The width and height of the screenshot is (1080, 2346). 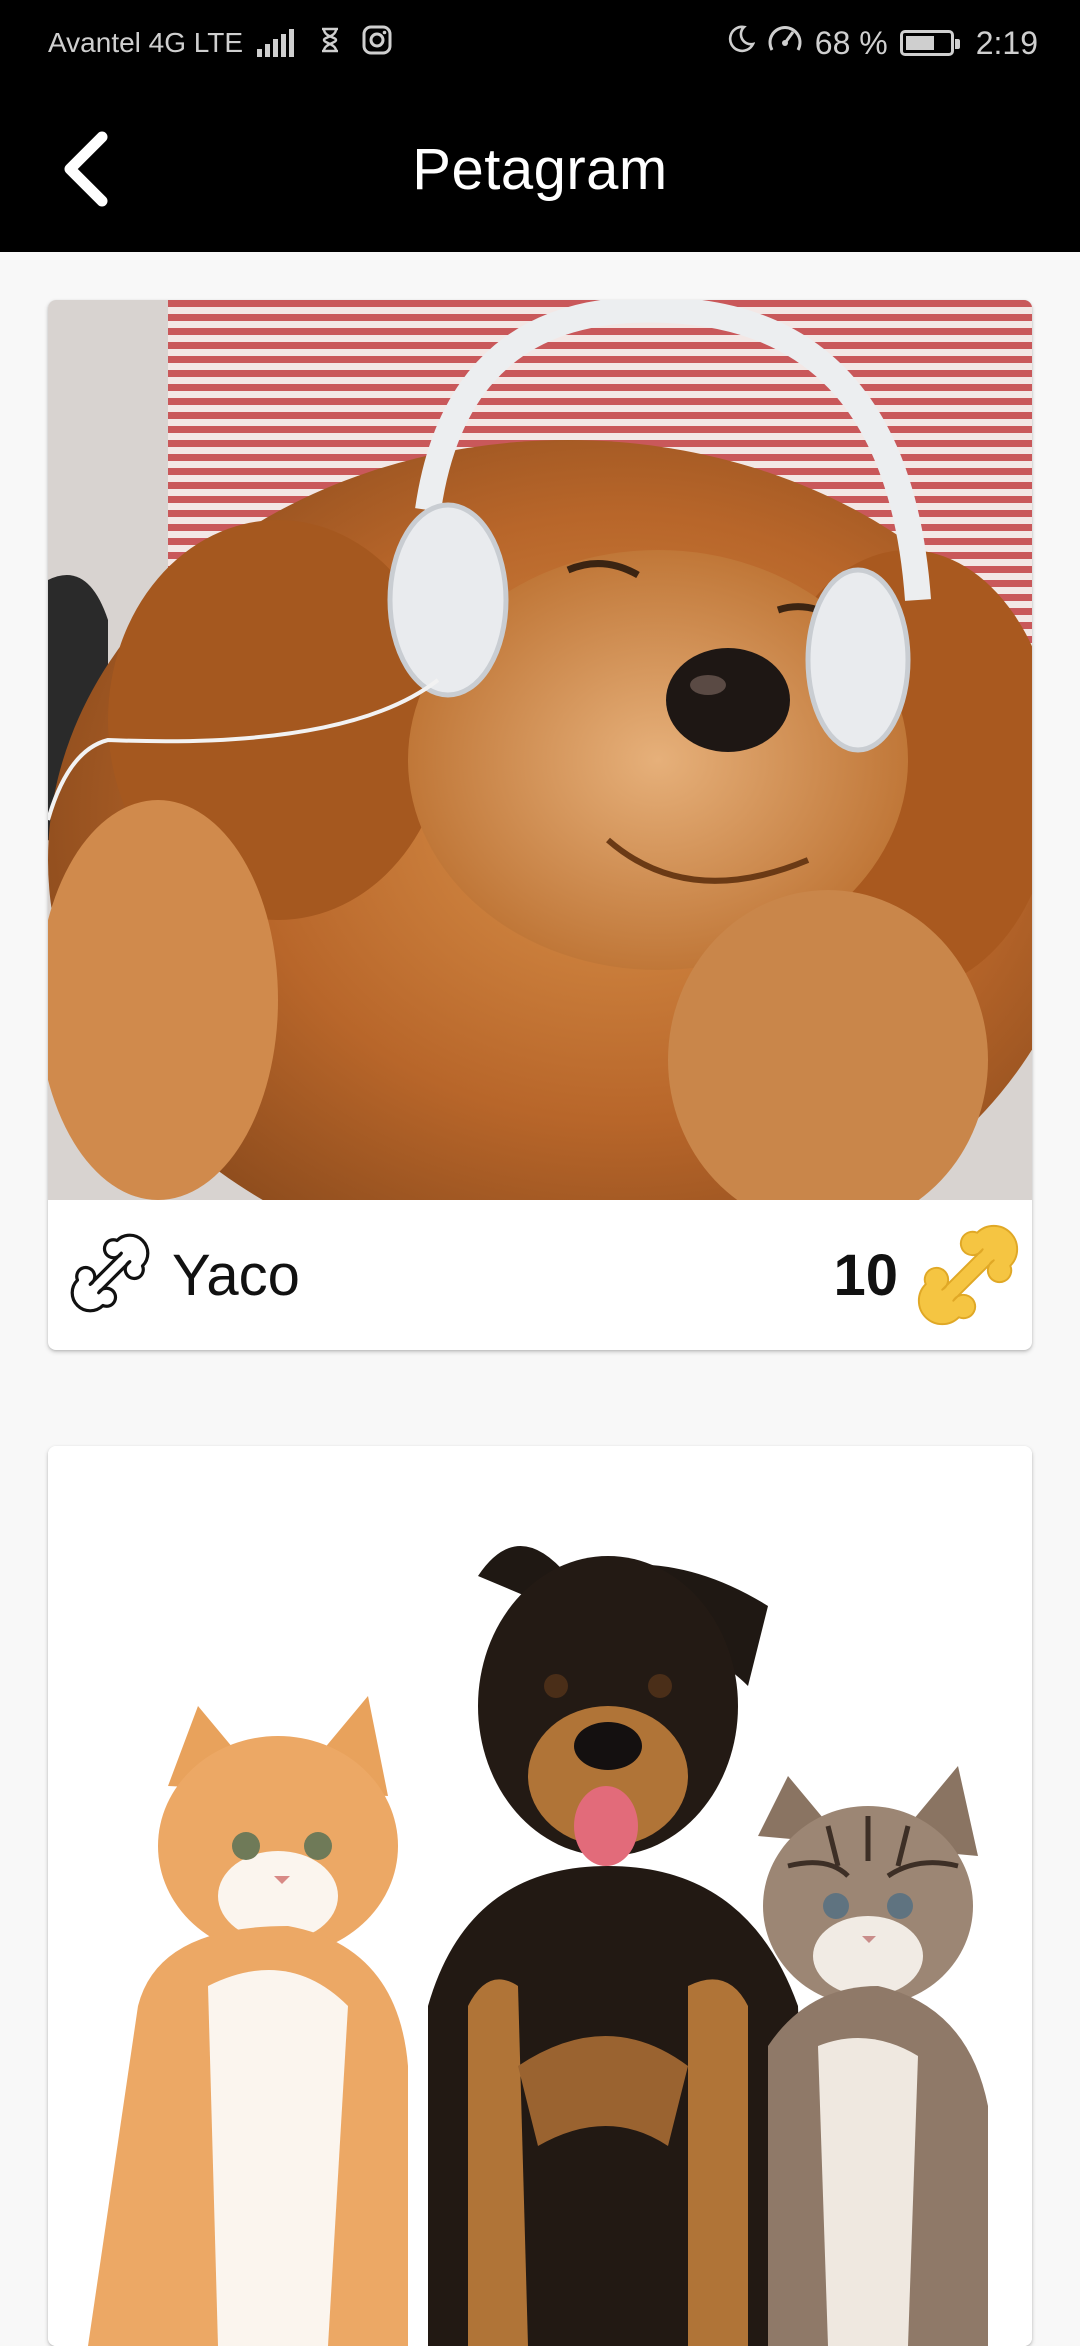 I want to click on hourglass-icon, so click(x=330, y=43).